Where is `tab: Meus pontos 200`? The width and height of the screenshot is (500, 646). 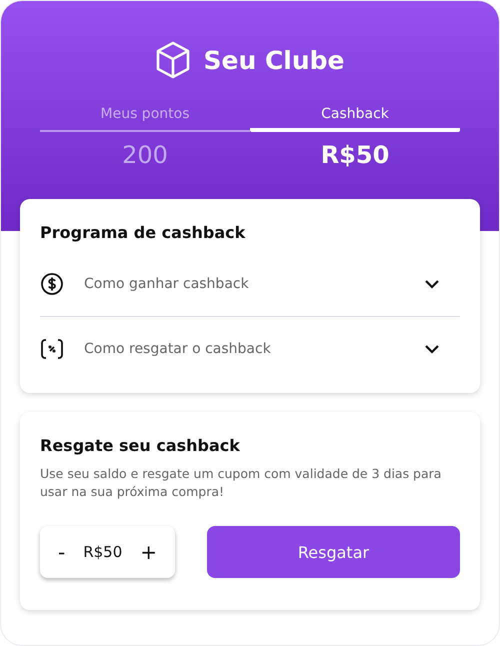 tab: Meus pontos 200 is located at coordinates (145, 137).